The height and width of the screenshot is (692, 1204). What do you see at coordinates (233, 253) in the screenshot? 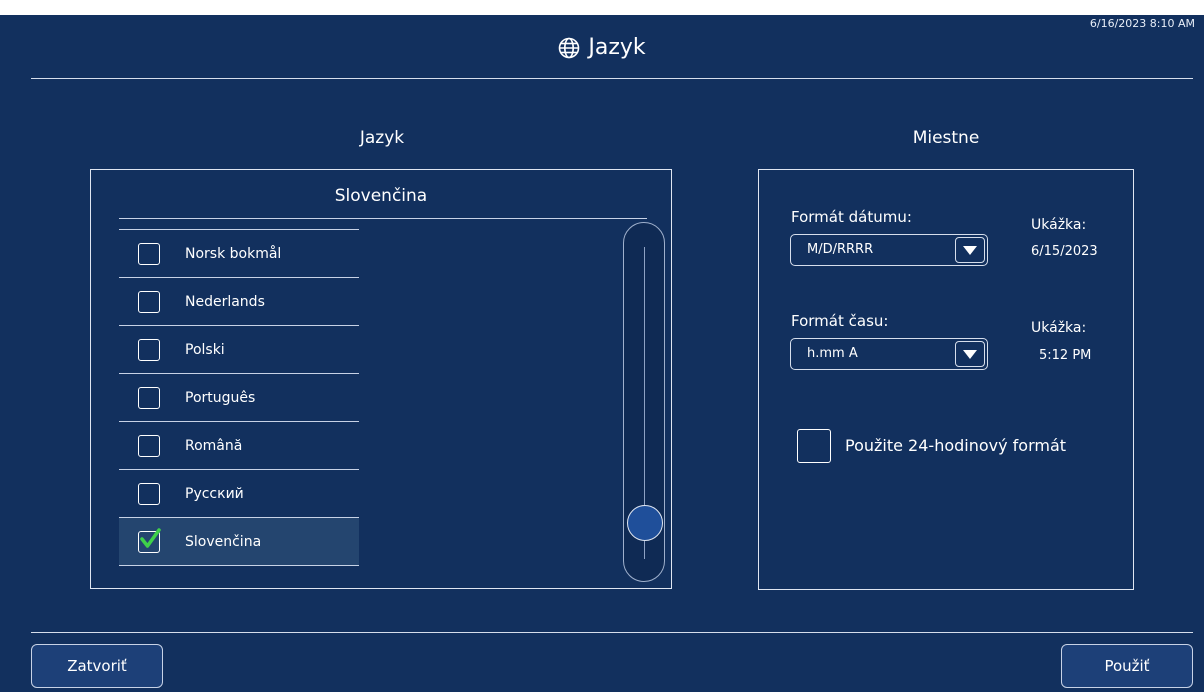
I see `language-label: Norsk bokmål` at bounding box center [233, 253].